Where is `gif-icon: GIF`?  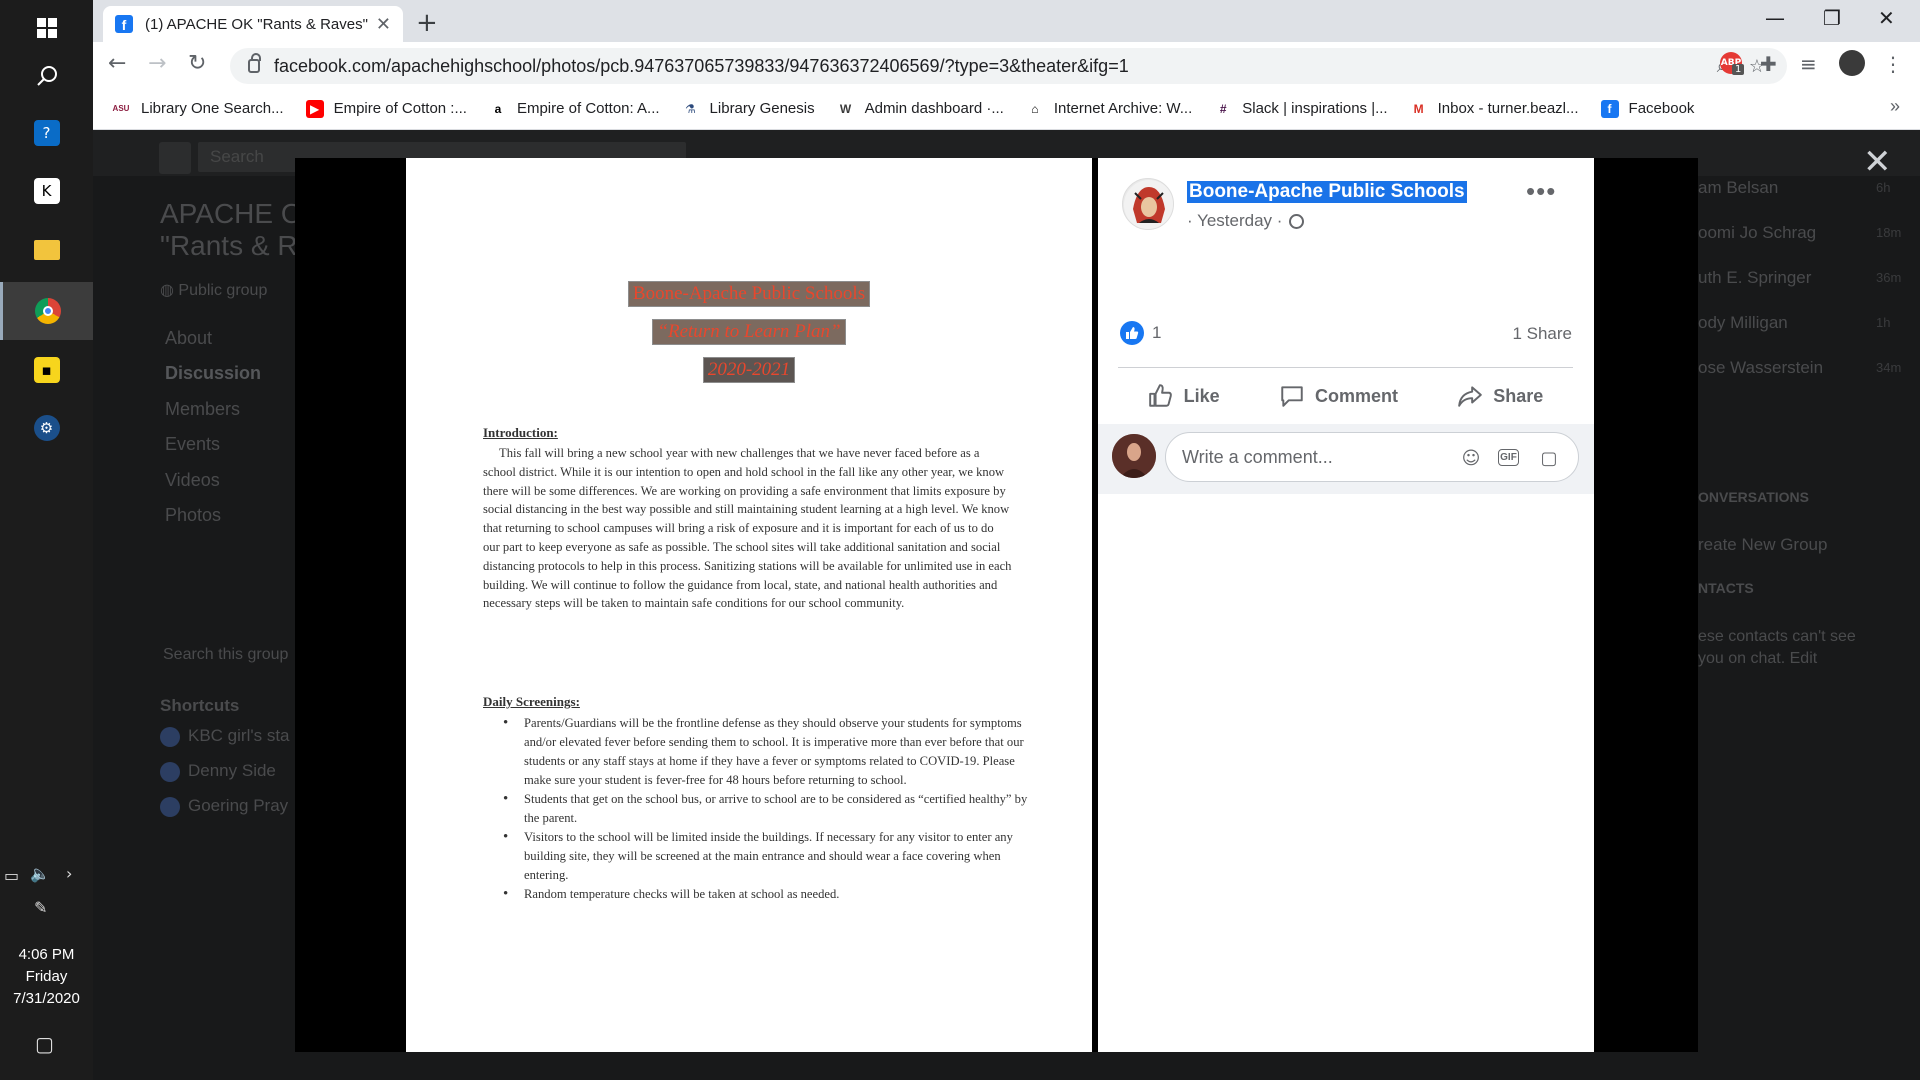 gif-icon: GIF is located at coordinates (1508, 457).